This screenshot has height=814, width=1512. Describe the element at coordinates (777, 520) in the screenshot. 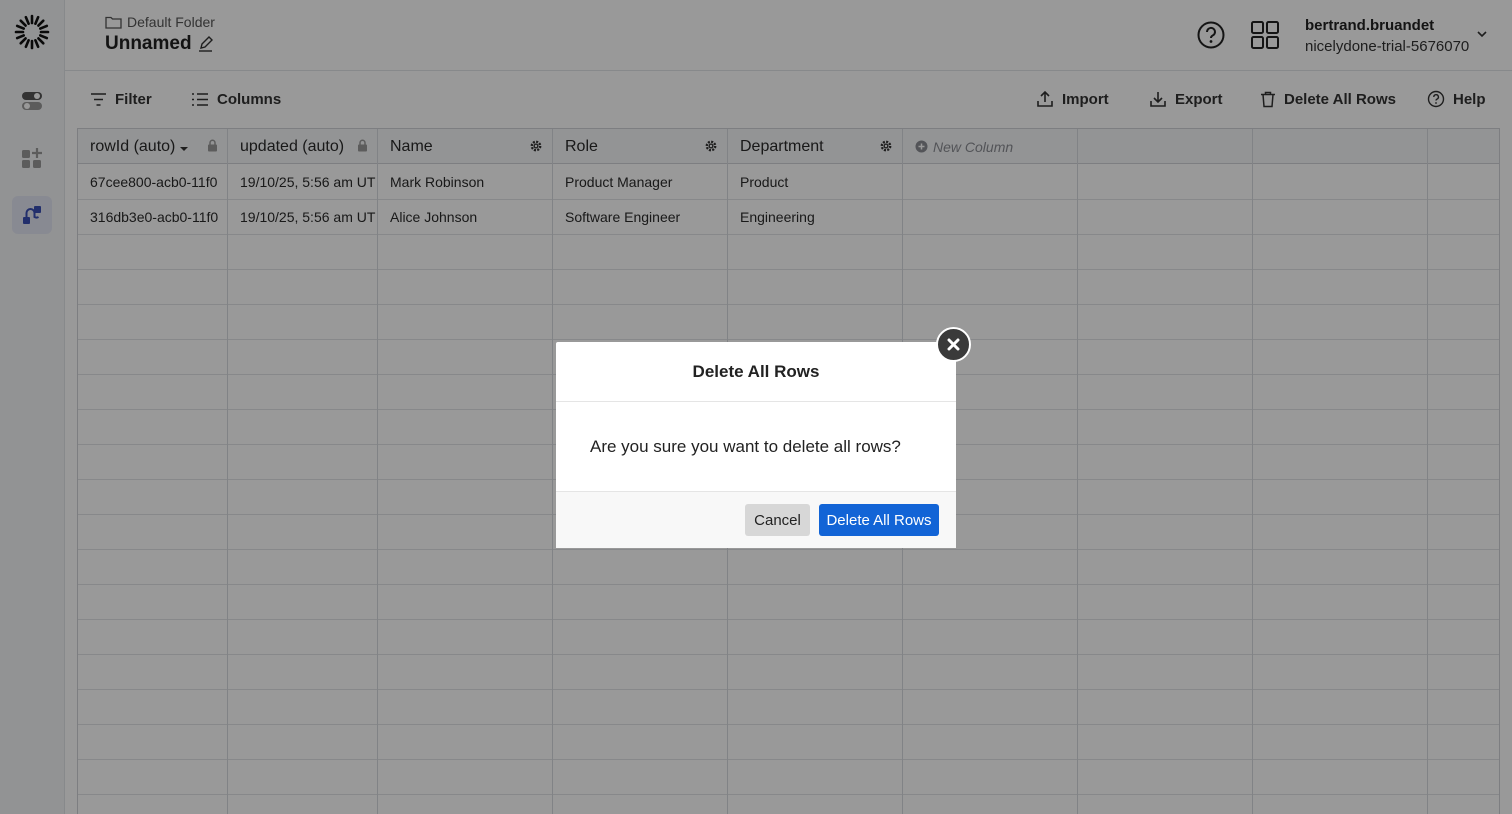

I see `cancel-button: Cancel` at that location.